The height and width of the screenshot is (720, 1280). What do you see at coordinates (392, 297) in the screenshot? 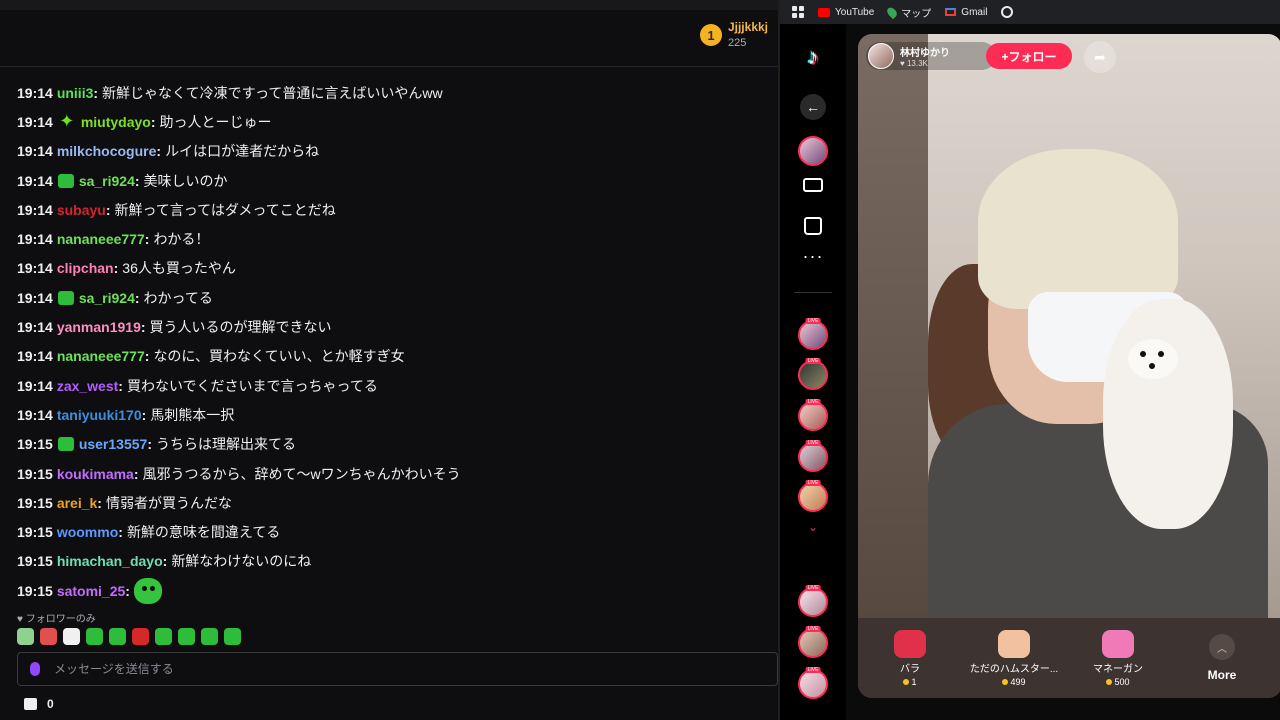
I see `chat-message: 19:14 sa_ri924: わかってる` at bounding box center [392, 297].